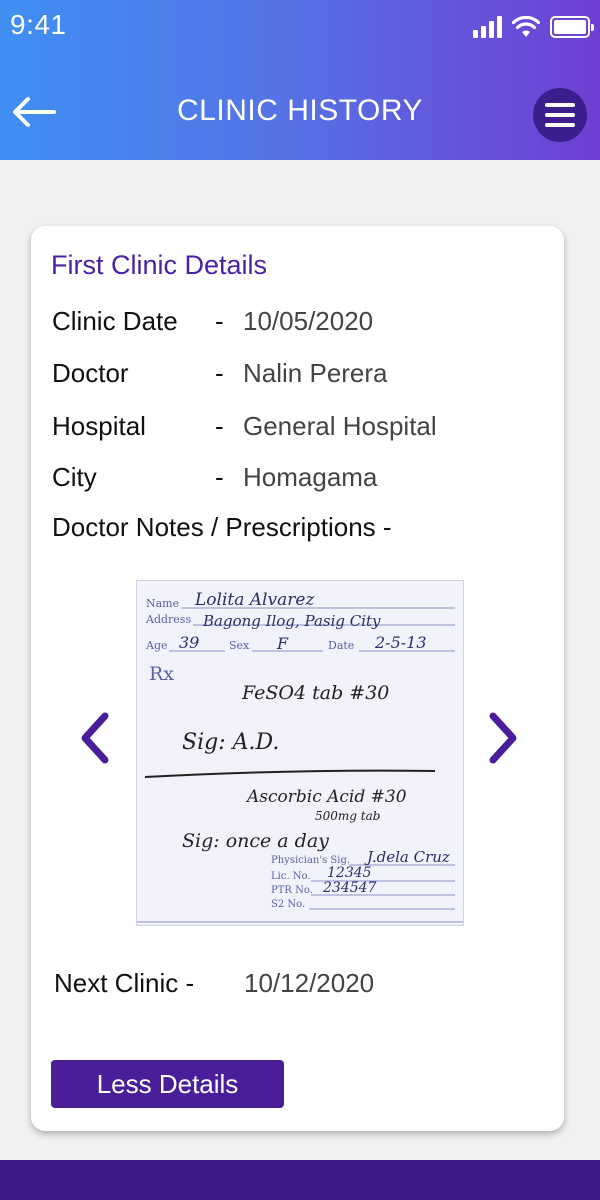 Image resolution: width=600 pixels, height=1200 pixels. What do you see at coordinates (326, 797) in the screenshot?
I see `rx-line-2: Ascorbic Acid #30` at bounding box center [326, 797].